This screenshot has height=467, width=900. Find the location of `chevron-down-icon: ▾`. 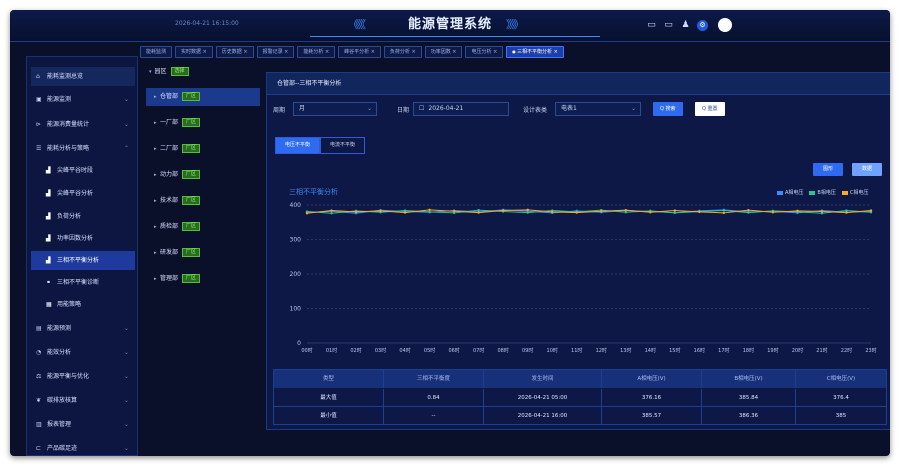

chevron-down-icon: ▾ is located at coordinates (150, 72).